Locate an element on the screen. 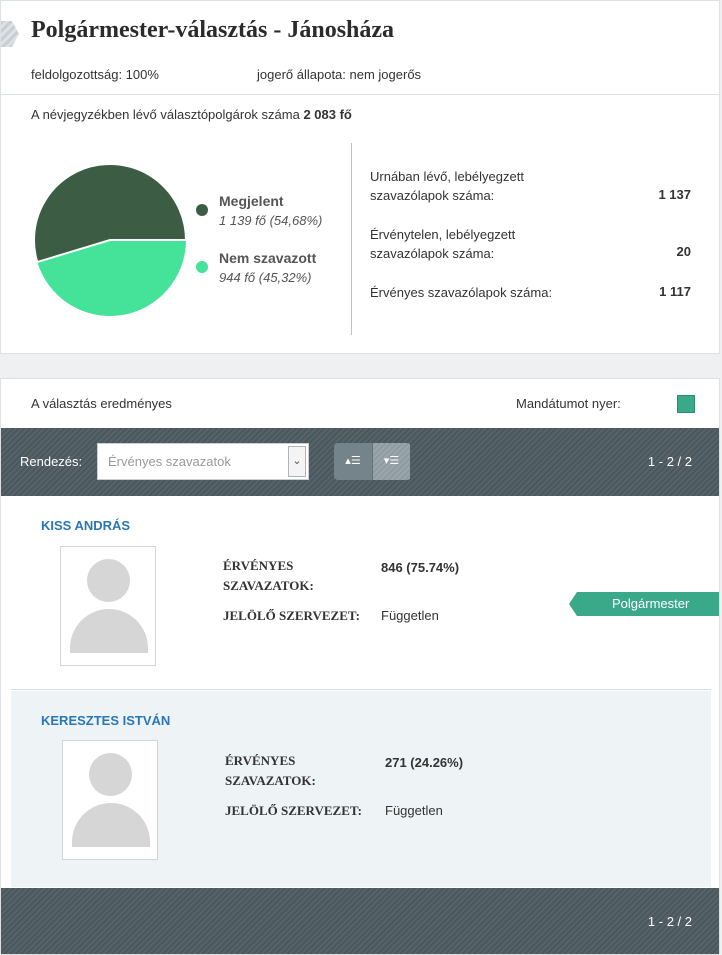  candidate-name: KERESZTES ISTVÁN is located at coordinates (105, 720).